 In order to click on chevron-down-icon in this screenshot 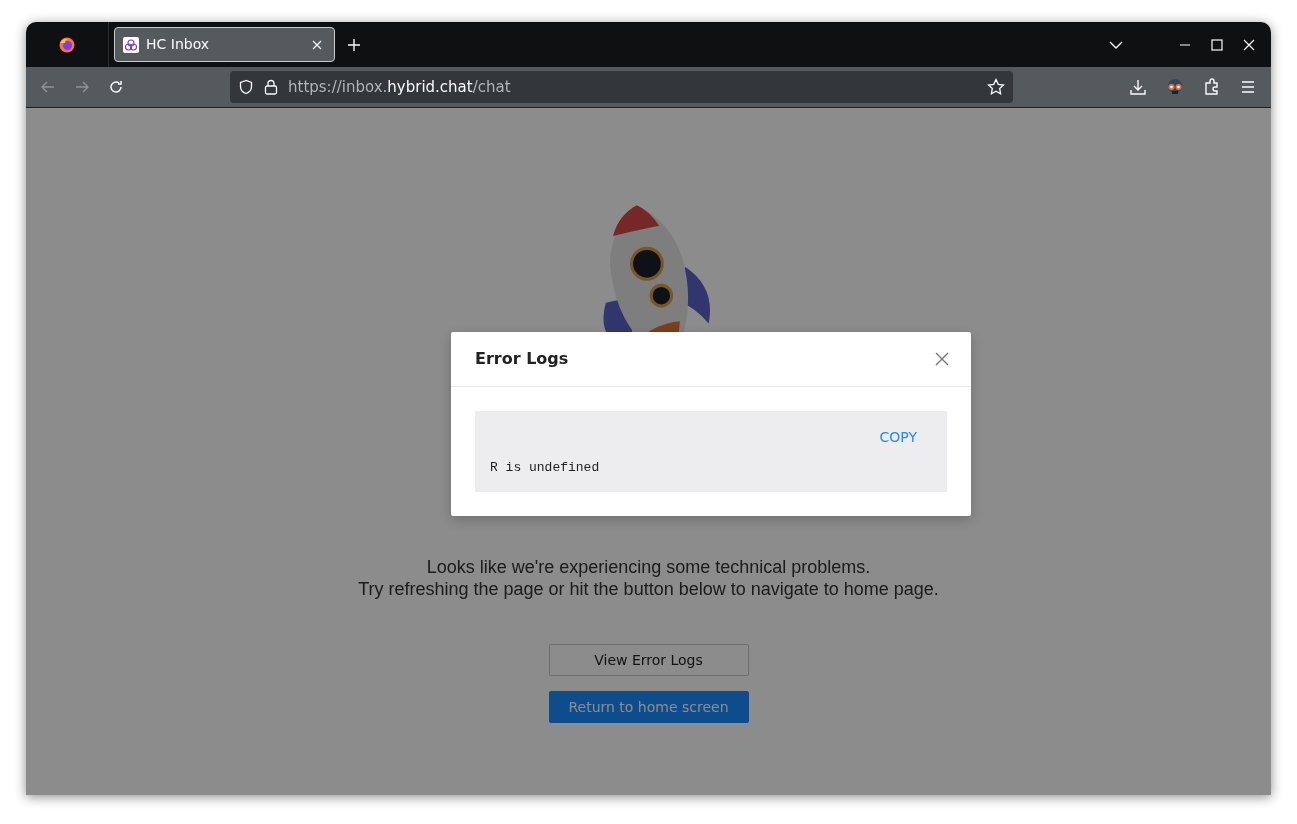, I will do `click(1116, 44)`.